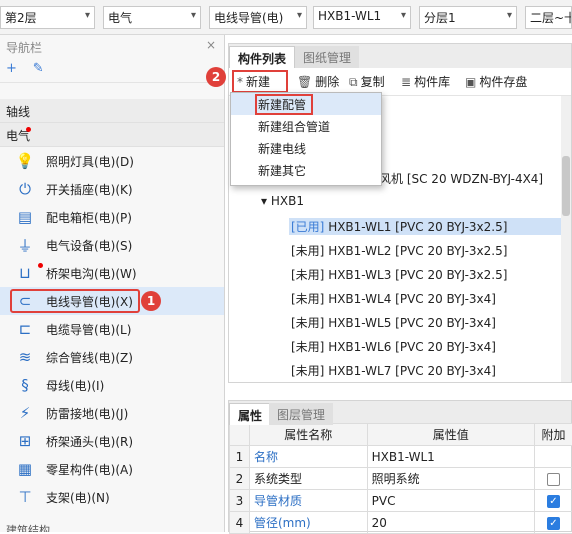 Image resolution: width=572 pixels, height=534 pixels. Describe the element at coordinates (89, 469) in the screenshot. I see `nav-item-label: 零星构件(电)(A)` at that location.